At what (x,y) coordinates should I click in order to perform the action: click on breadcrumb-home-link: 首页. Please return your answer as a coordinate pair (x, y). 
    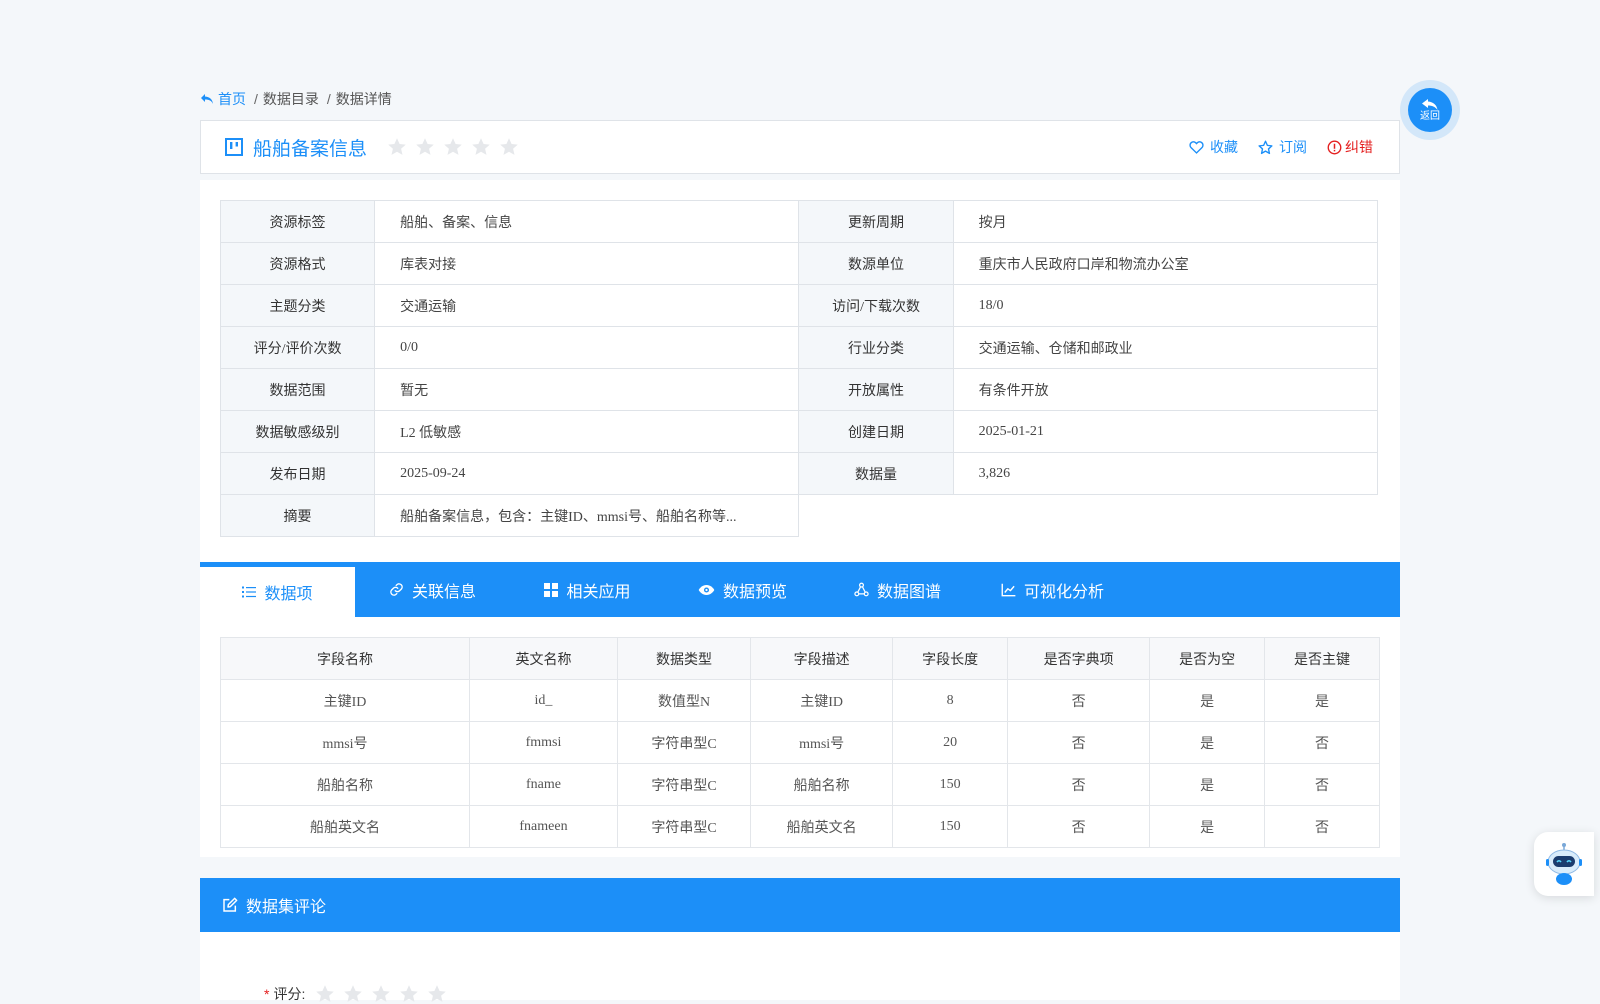
    Looking at the image, I should click on (223, 99).